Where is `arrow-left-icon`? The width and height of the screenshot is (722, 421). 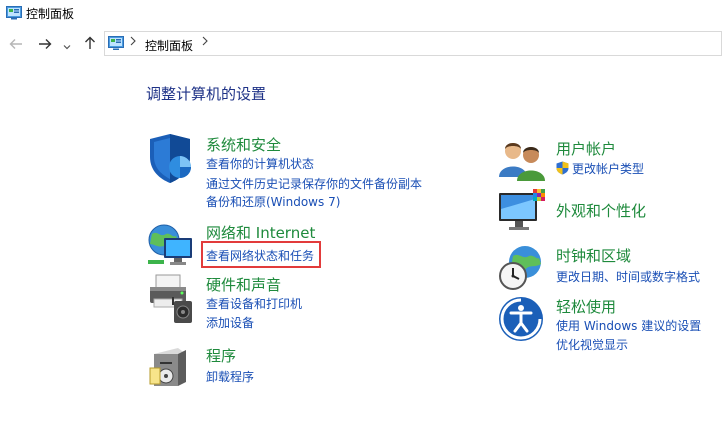 arrow-left-icon is located at coordinates (16, 44).